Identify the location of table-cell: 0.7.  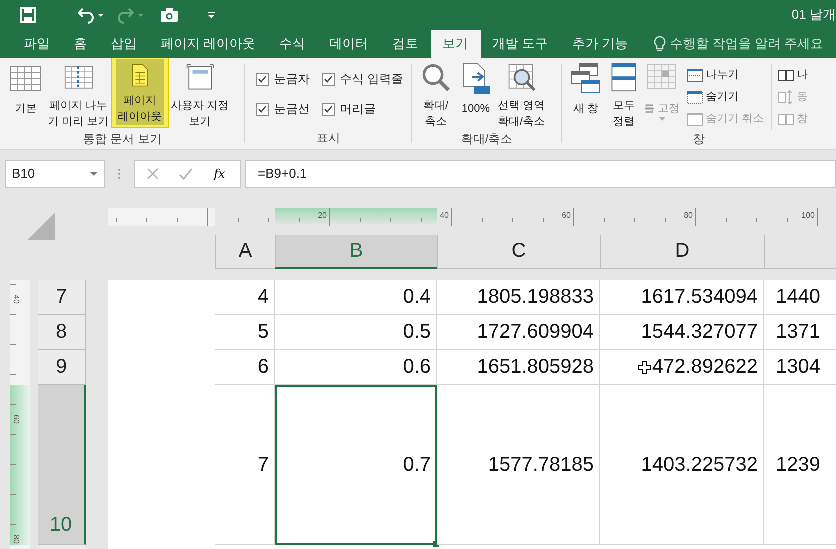
(356, 465).